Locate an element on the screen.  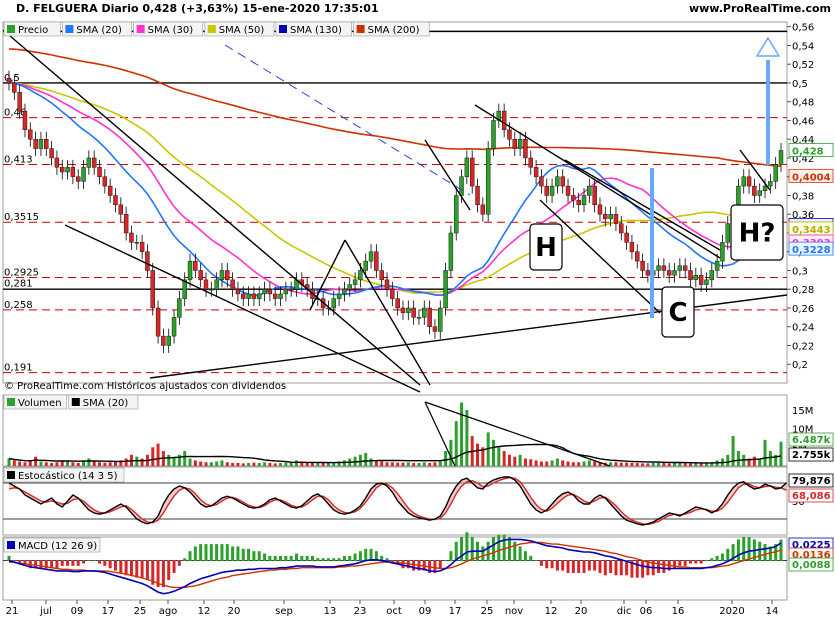
level-label: 0,413 is located at coordinates (18, 160).